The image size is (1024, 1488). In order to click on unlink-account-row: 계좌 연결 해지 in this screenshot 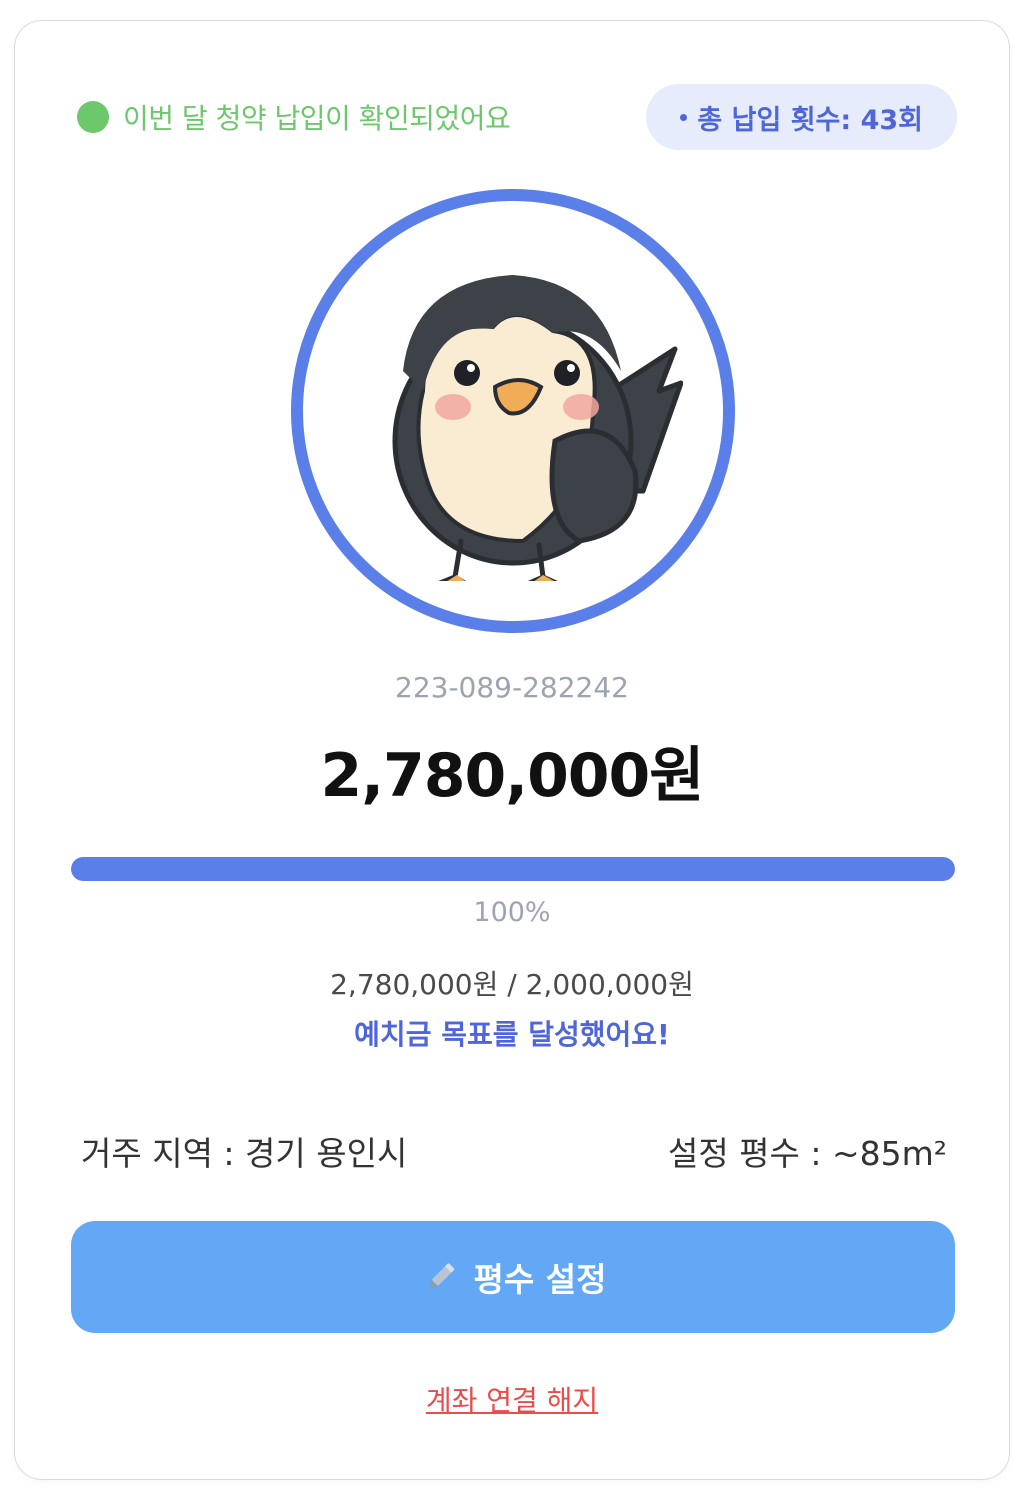, I will do `click(512, 1399)`.